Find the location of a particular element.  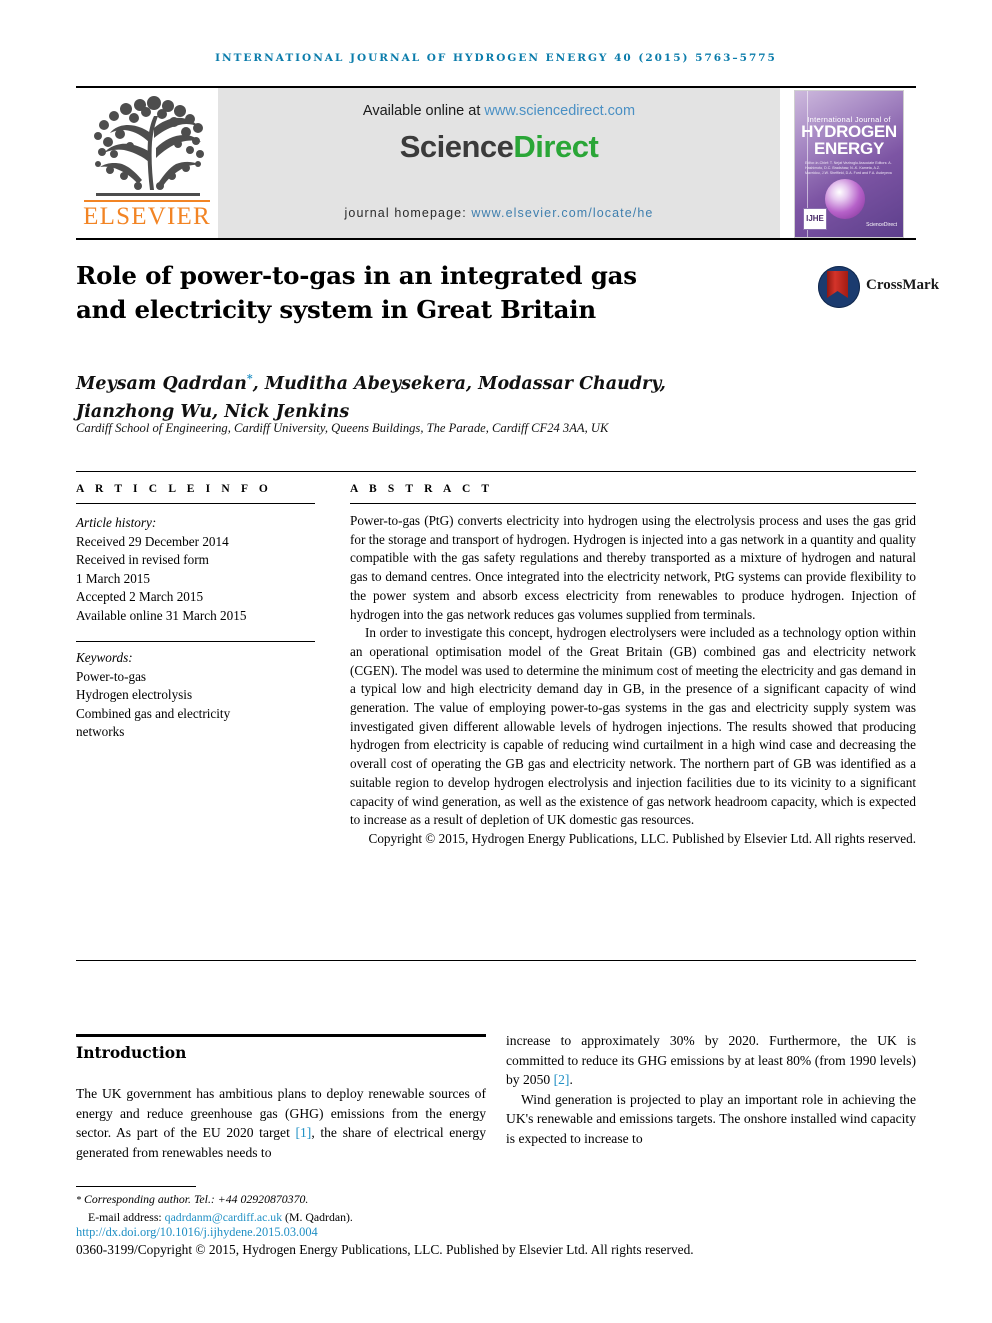

available-online-label: Available online at is located at coordinates (423, 111).